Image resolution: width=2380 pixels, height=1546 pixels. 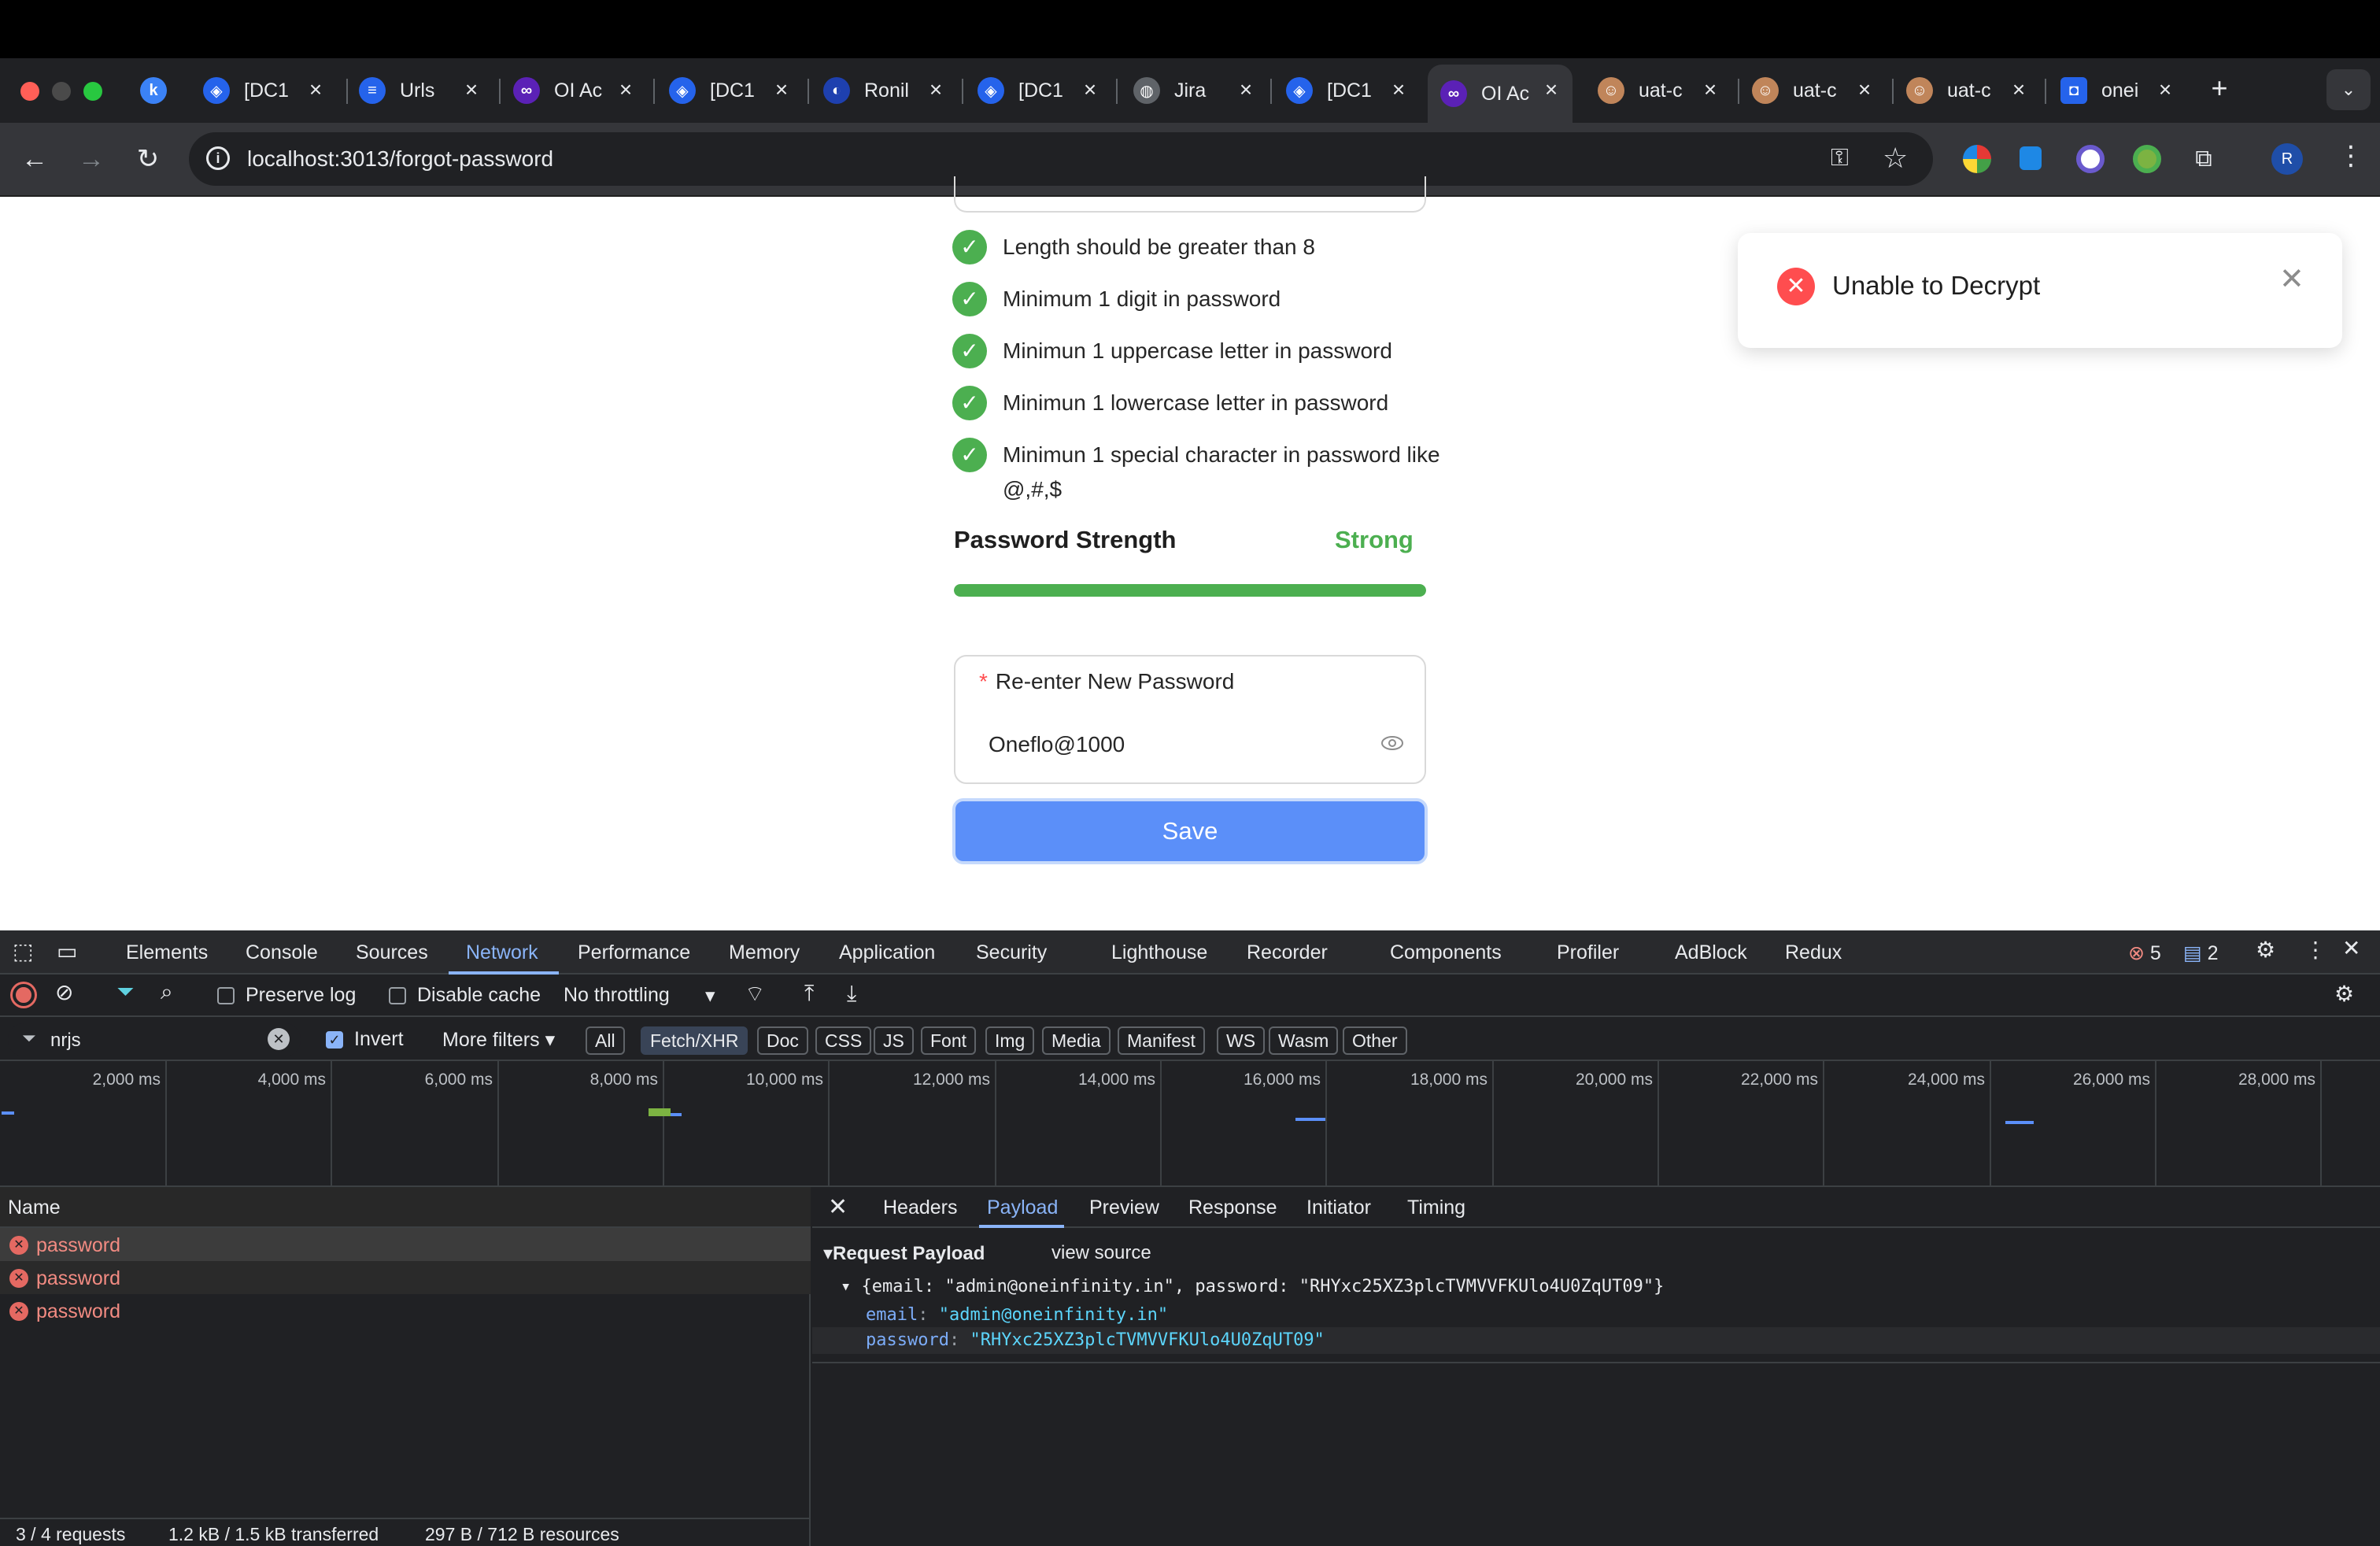 What do you see at coordinates (282, 952) in the screenshot?
I see `devtools-tab-console: Console` at bounding box center [282, 952].